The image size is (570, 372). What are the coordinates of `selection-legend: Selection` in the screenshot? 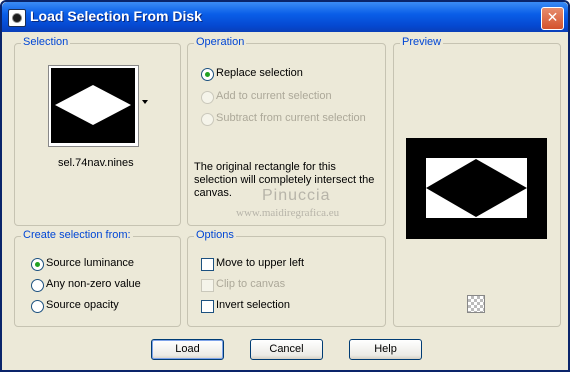 It's located at (46, 42).